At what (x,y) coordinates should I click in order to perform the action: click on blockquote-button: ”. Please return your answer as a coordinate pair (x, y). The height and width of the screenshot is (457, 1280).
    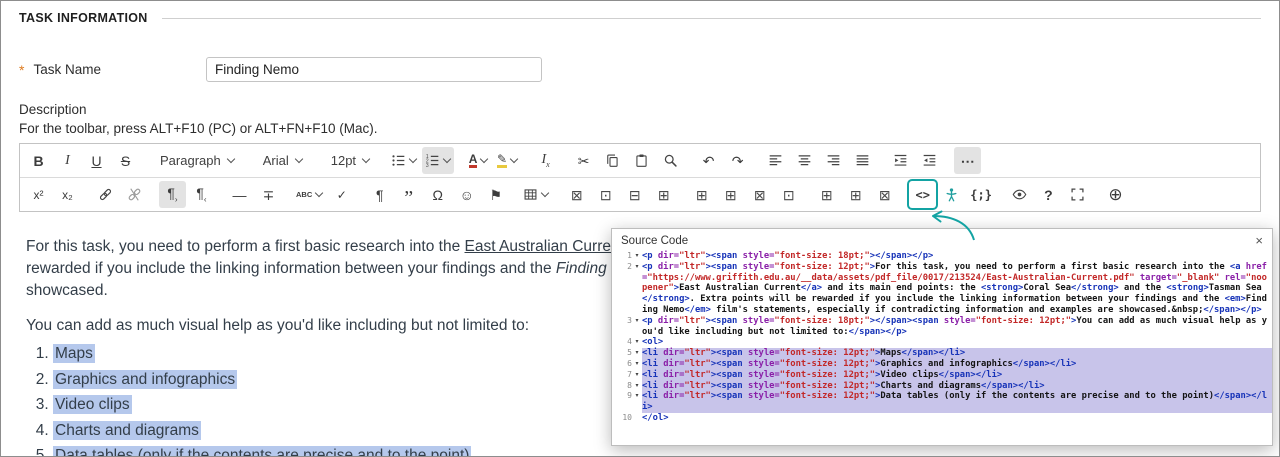
    Looking at the image, I should click on (408, 194).